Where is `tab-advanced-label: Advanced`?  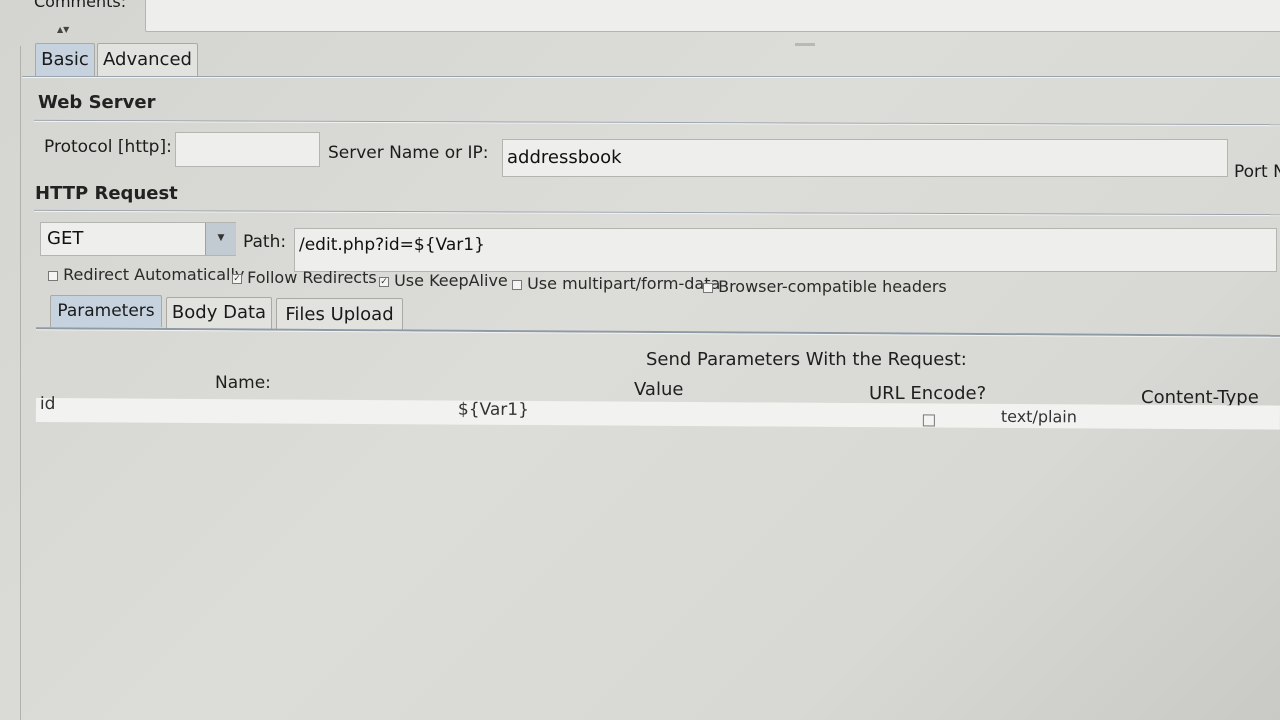
tab-advanced-label: Advanced is located at coordinates (147, 59).